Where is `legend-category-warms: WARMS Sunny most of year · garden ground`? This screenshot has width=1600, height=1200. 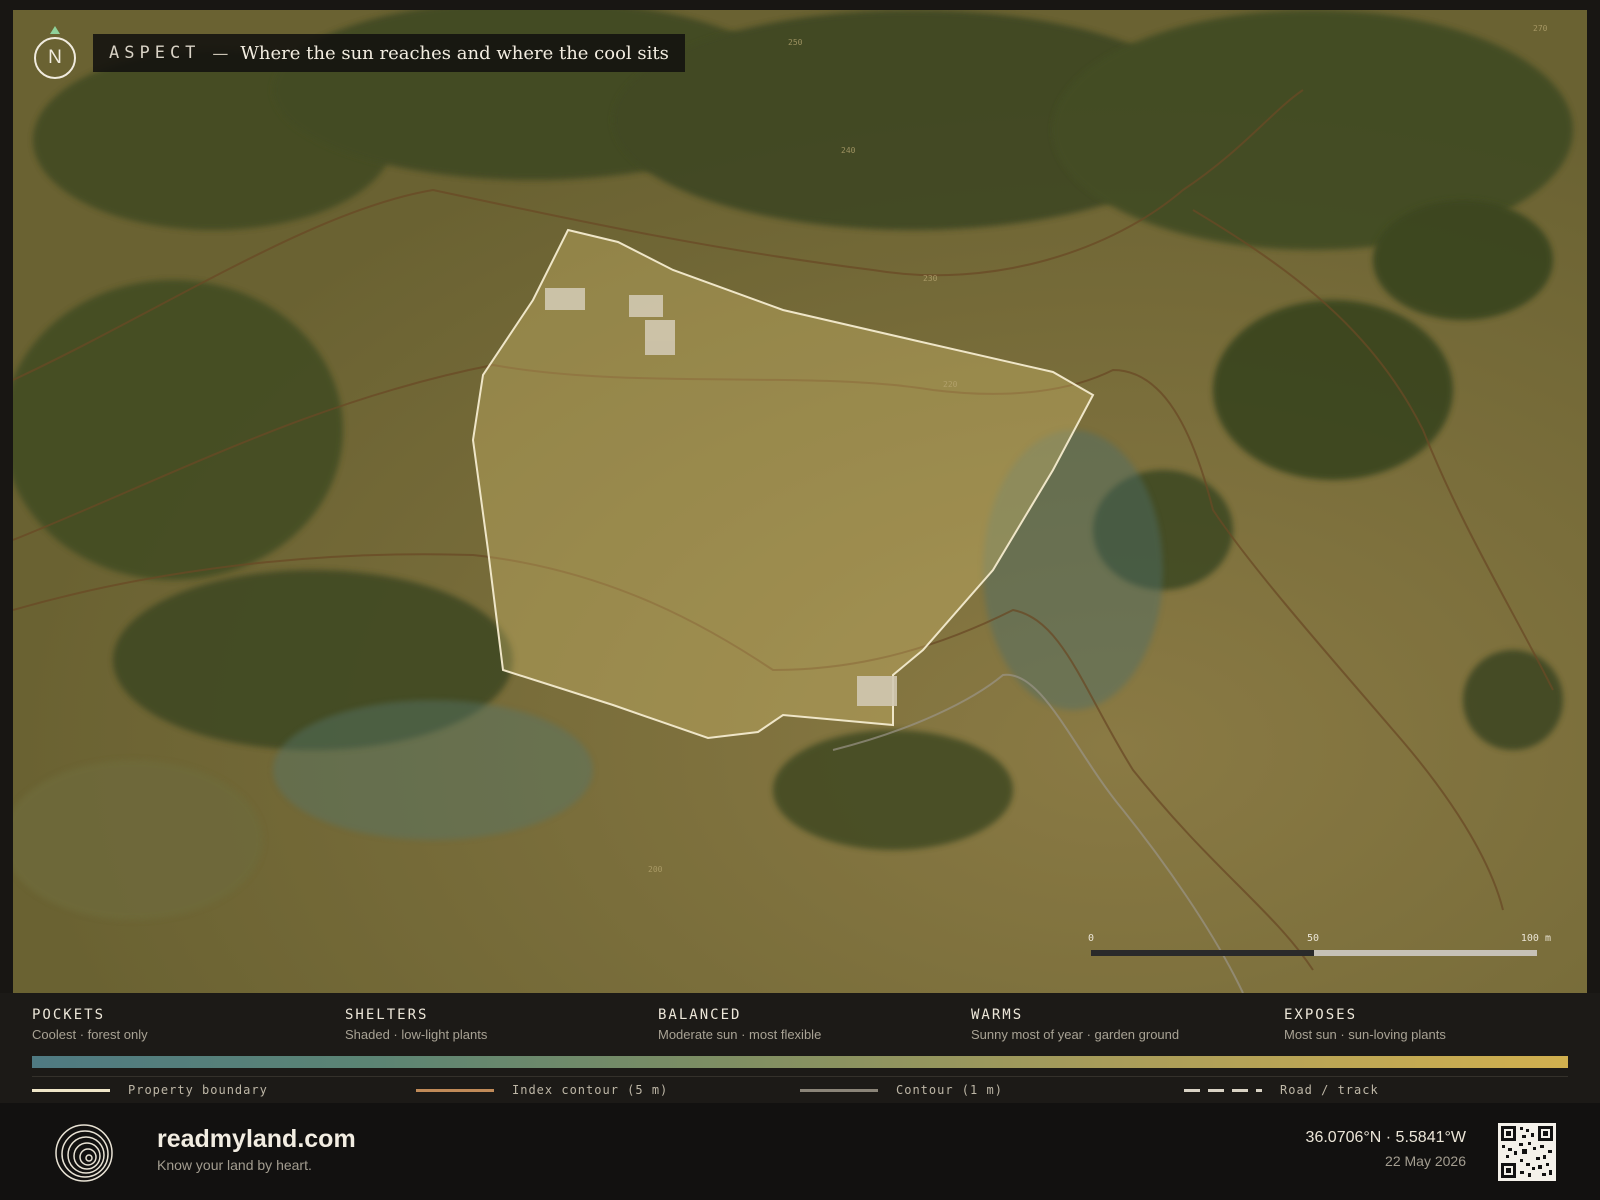 legend-category-warms: WARMS Sunny most of year · garden ground is located at coordinates (1075, 1024).